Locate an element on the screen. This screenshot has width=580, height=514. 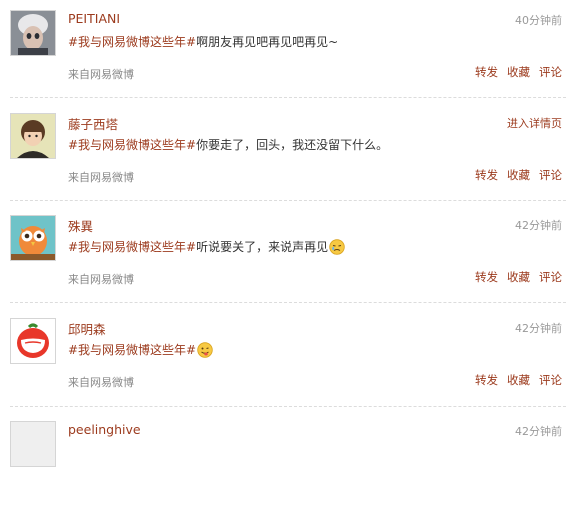
post-text: 听说要关了，来说声再见 is located at coordinates (262, 247).